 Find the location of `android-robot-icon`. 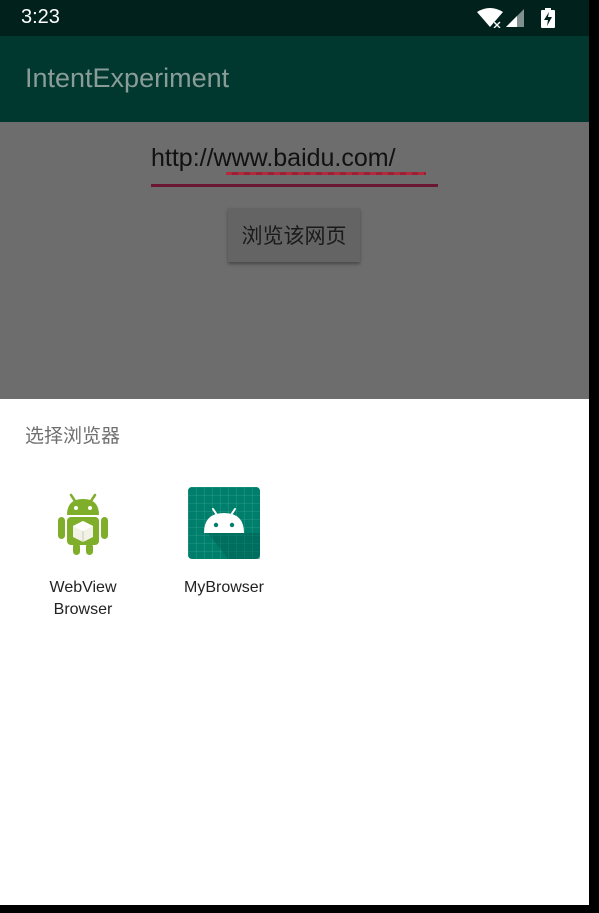

android-robot-icon is located at coordinates (83, 524).